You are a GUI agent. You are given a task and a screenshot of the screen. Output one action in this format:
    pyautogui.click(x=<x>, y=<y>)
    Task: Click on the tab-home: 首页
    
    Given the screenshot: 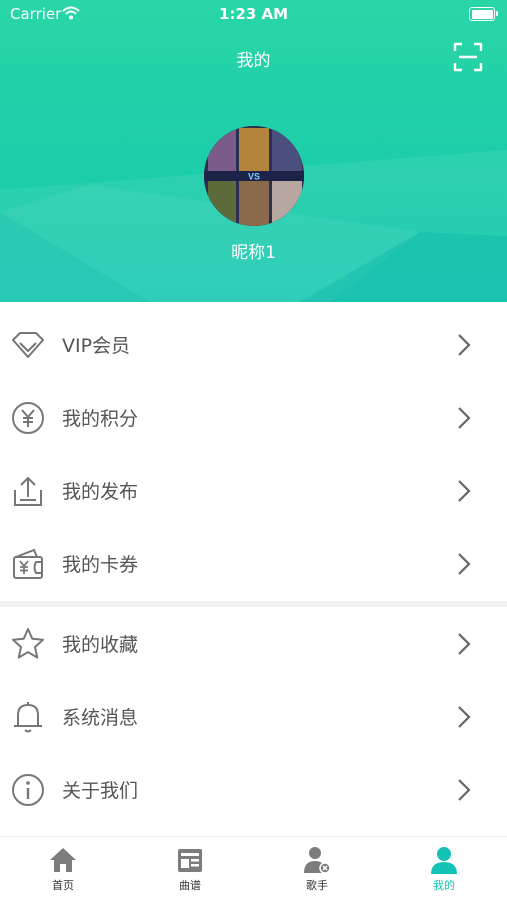 What is the action you would take?
    pyautogui.click(x=63, y=869)
    